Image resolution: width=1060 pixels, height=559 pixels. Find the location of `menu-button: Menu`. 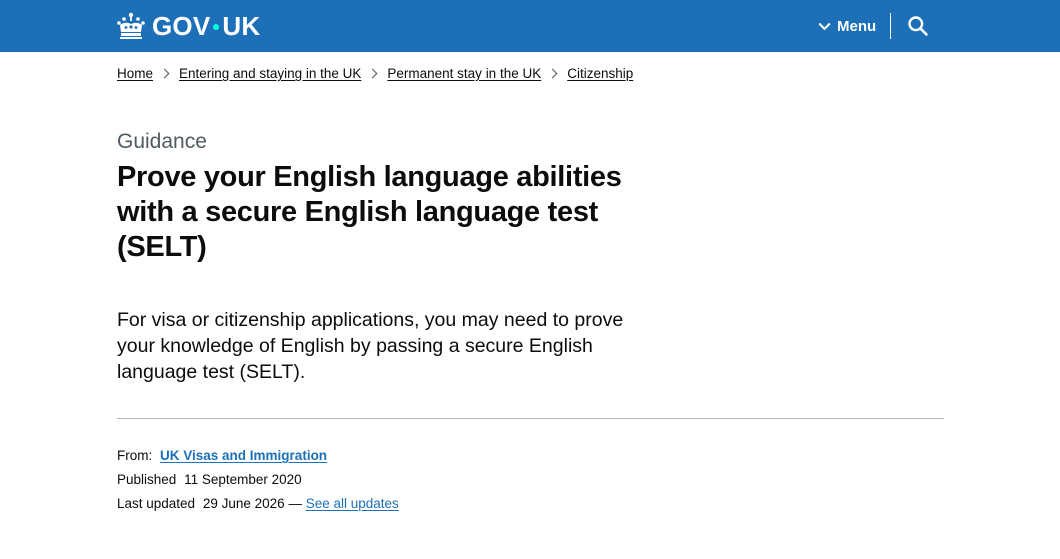

menu-button: Menu is located at coordinates (847, 26).